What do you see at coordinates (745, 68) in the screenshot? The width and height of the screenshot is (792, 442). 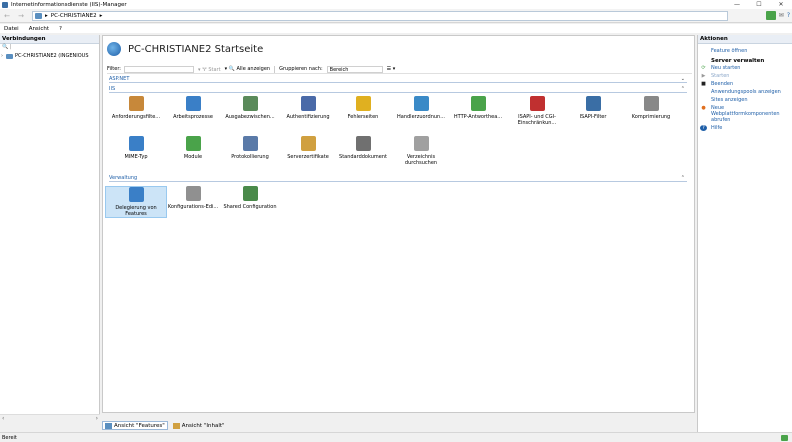 I see `action-restart: ⟳ Neu starten` at bounding box center [745, 68].